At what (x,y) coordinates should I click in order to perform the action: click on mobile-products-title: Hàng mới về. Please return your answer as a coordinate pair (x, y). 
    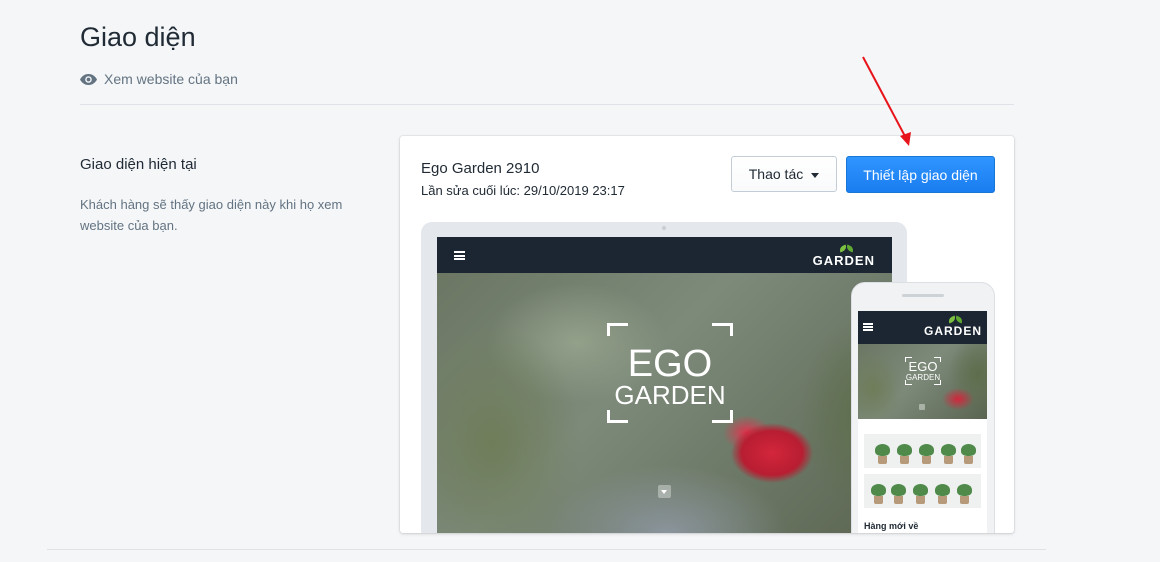
    Looking at the image, I should click on (891, 526).